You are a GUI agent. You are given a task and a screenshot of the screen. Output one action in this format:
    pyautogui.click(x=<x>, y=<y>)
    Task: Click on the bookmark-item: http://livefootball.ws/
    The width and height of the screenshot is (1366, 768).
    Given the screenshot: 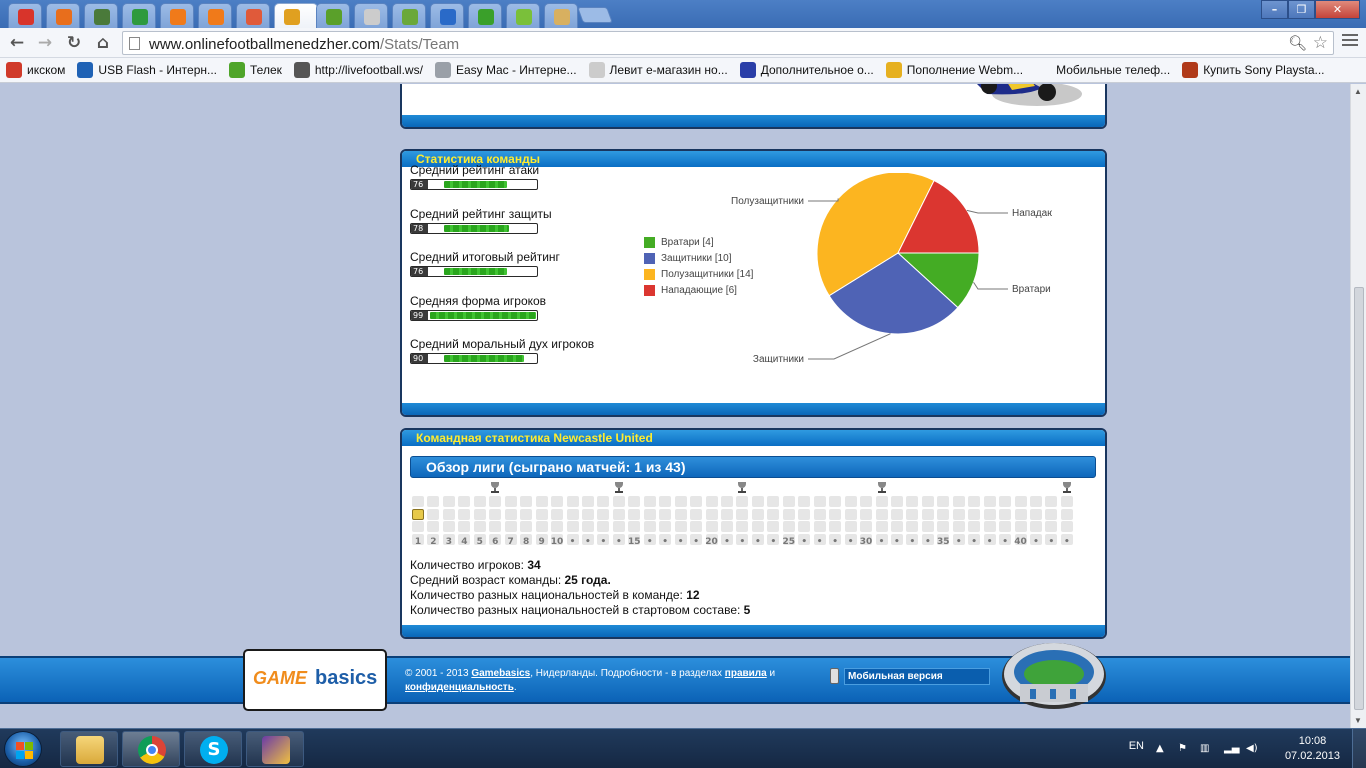 What is the action you would take?
    pyautogui.click(x=358, y=70)
    